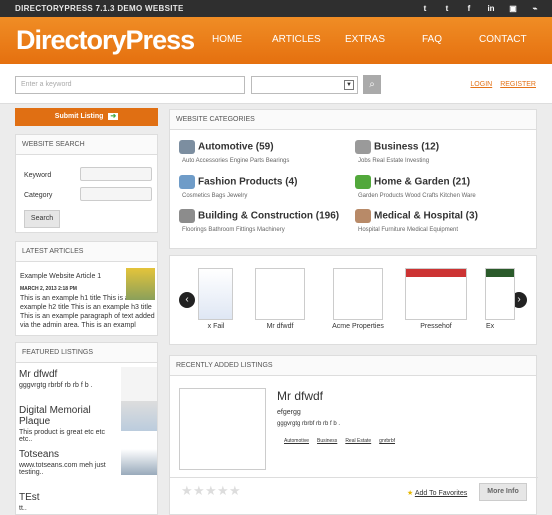 This screenshot has height=515, width=552. Describe the element at coordinates (233, 230) in the screenshot. I see `category-subs: Floorings Bathroom Fittings Machinery` at that location.